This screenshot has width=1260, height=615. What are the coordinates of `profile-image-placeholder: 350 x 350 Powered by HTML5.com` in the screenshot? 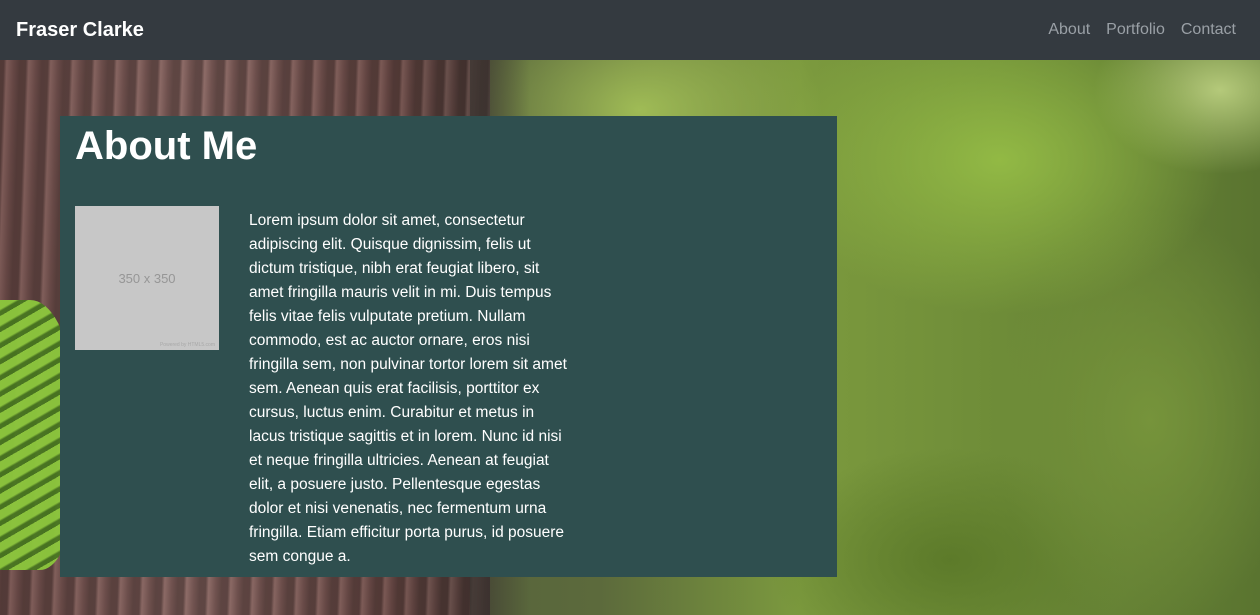 It's located at (147, 278).